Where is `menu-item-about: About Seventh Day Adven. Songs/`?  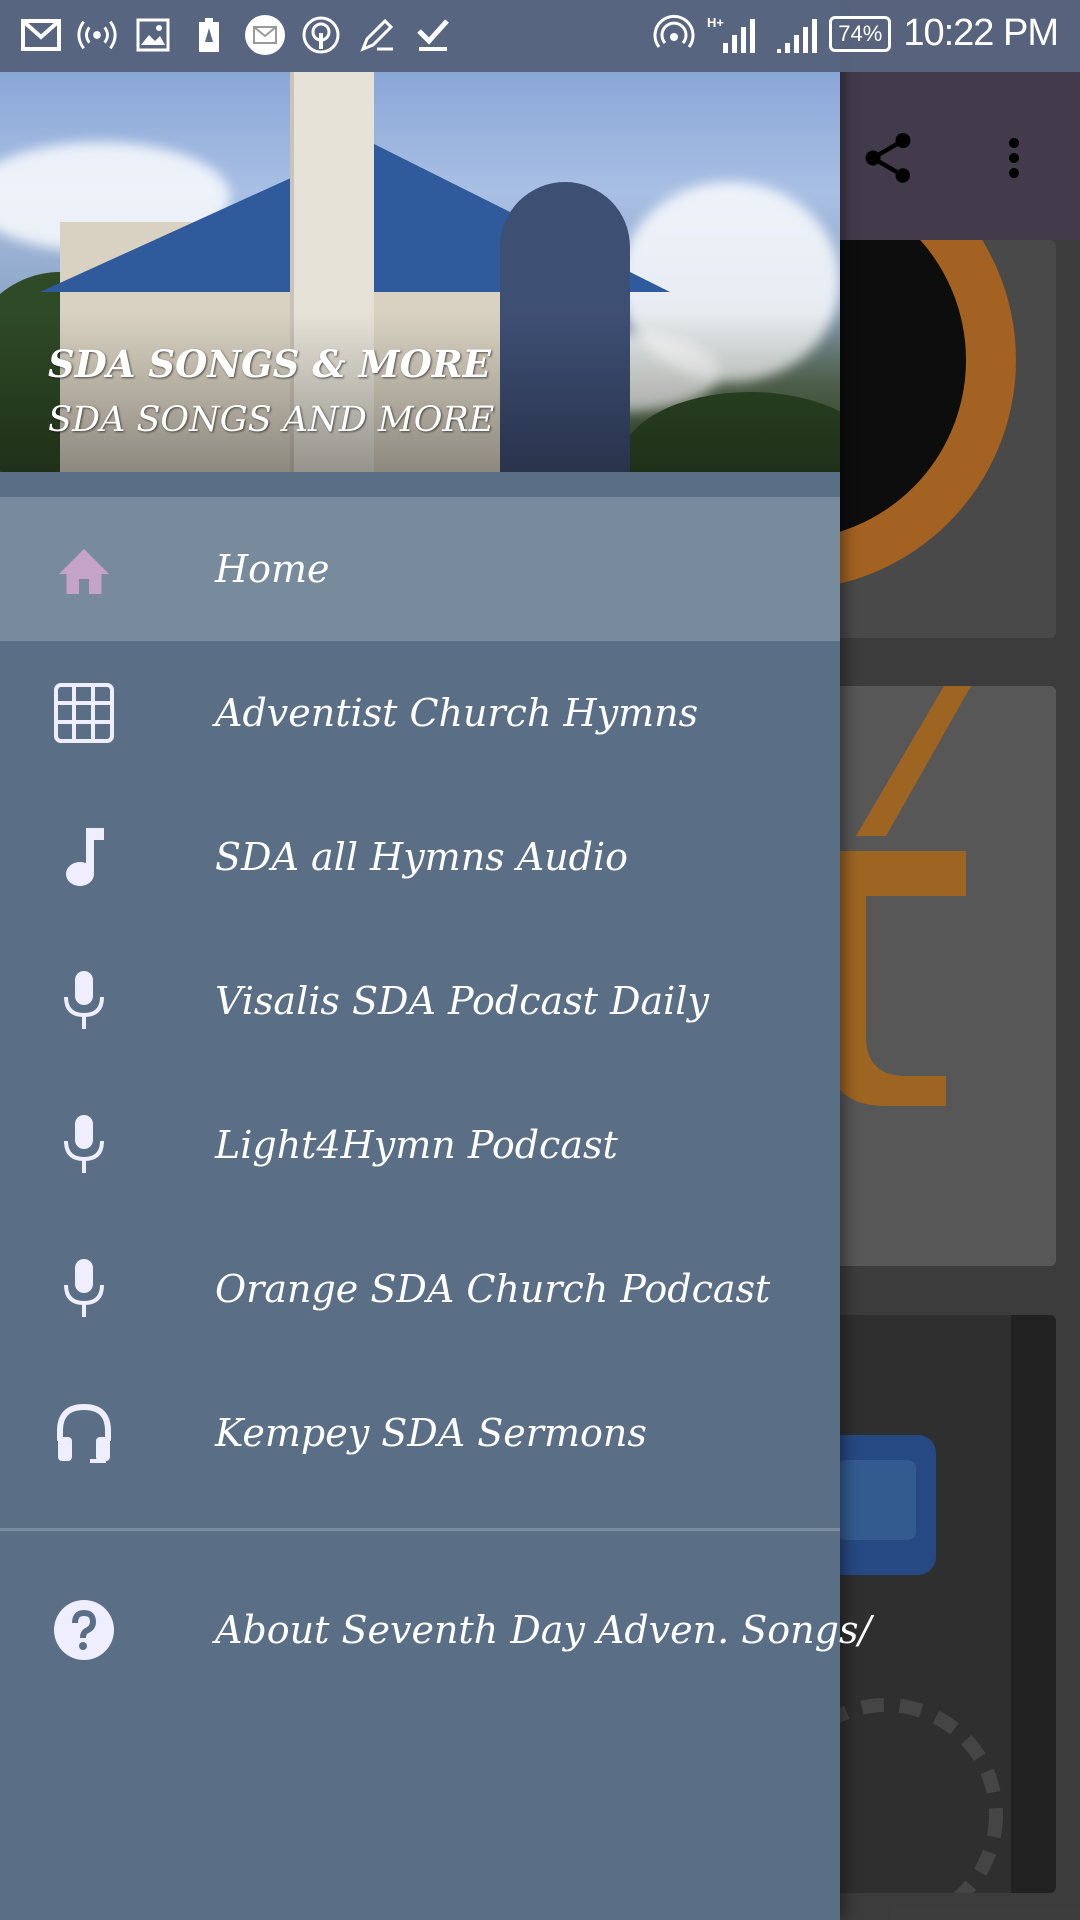
menu-item-about: About Seventh Day Adven. Songs/ is located at coordinates (435, 1630).